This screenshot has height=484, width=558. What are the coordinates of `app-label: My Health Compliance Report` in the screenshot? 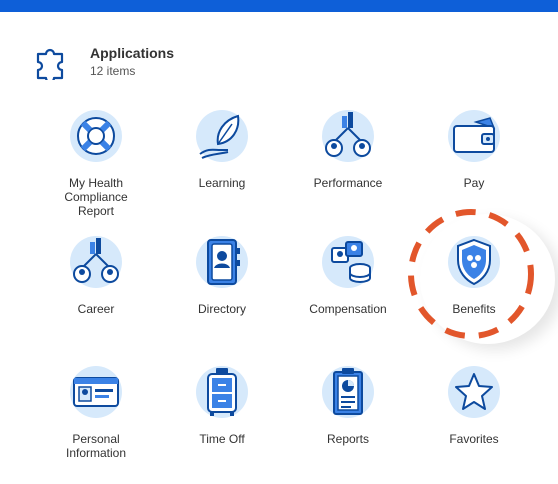 It's located at (96, 197).